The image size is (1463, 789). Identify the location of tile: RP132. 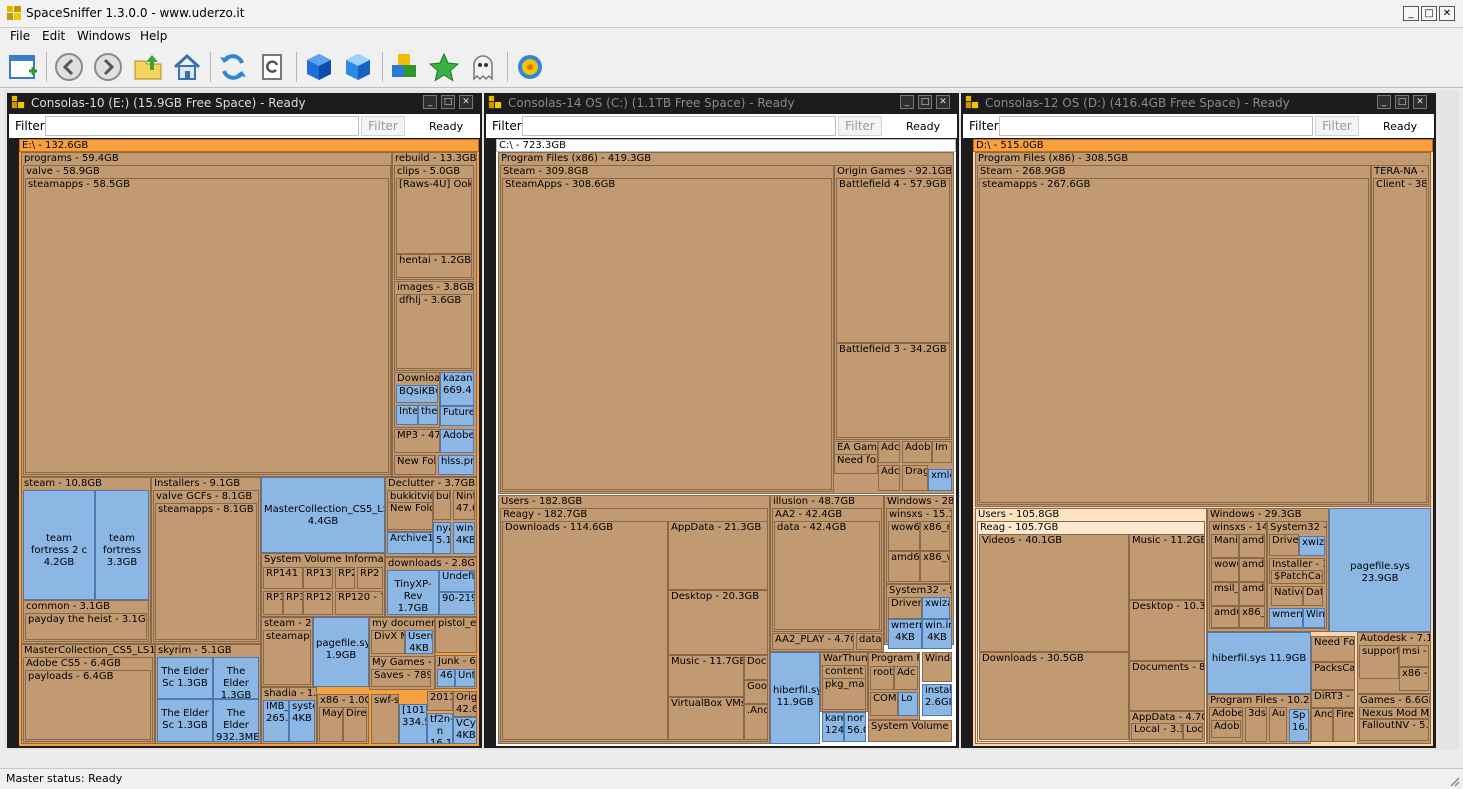
(318, 578).